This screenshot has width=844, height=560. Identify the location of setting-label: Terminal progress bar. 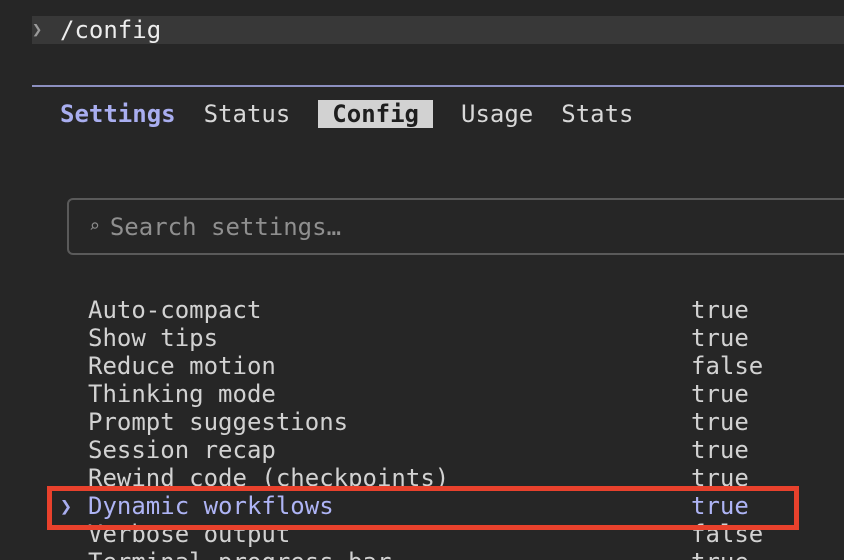
(239, 554).